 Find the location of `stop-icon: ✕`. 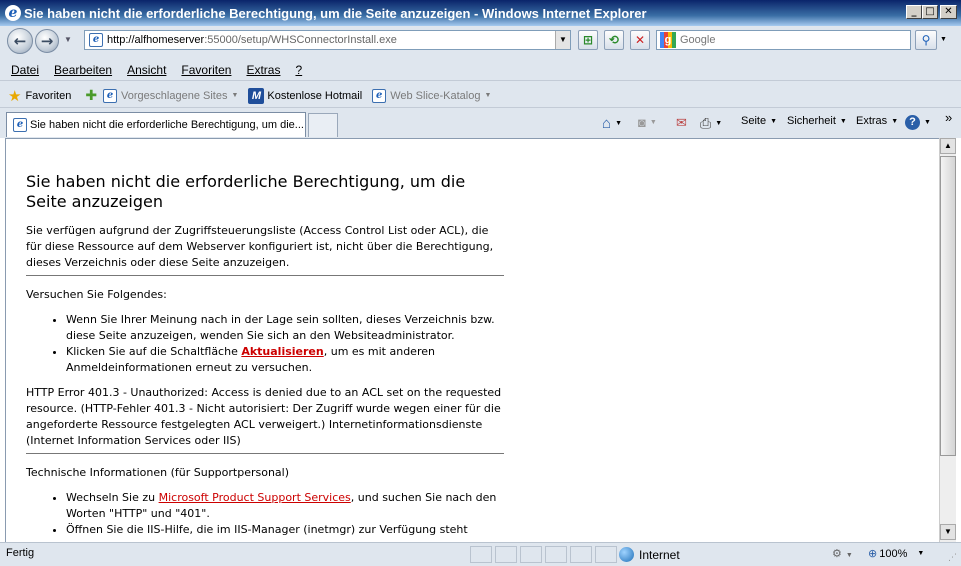

stop-icon: ✕ is located at coordinates (640, 40).